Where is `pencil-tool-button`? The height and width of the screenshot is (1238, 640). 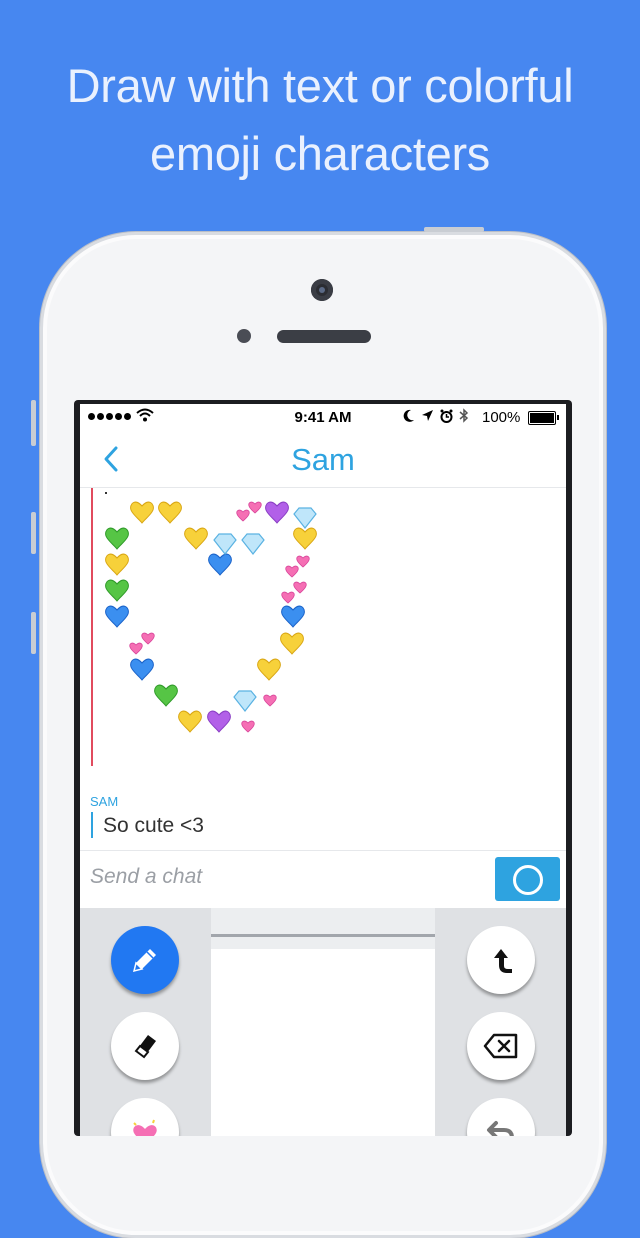
pencil-tool-button is located at coordinates (145, 960).